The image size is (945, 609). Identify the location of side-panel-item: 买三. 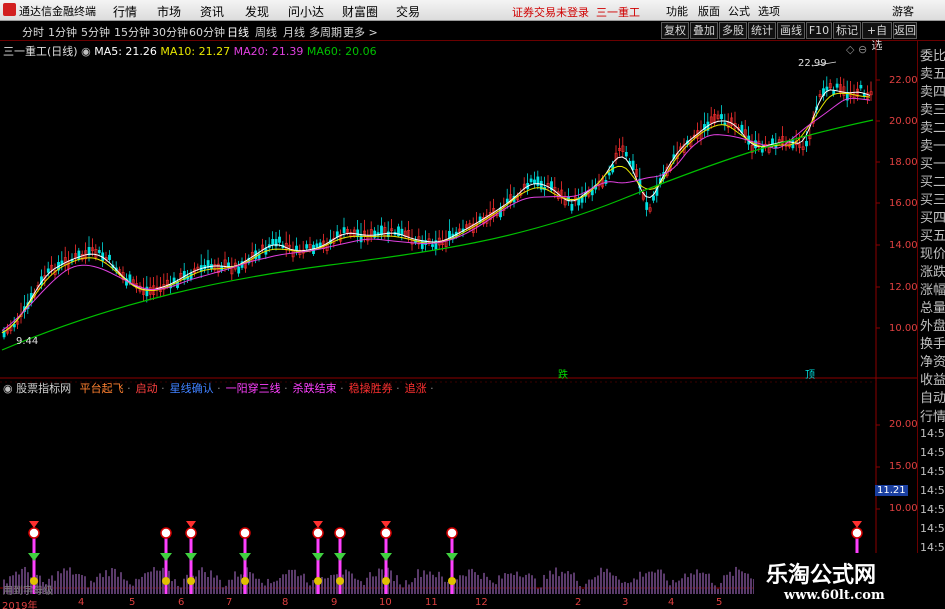
(932, 200).